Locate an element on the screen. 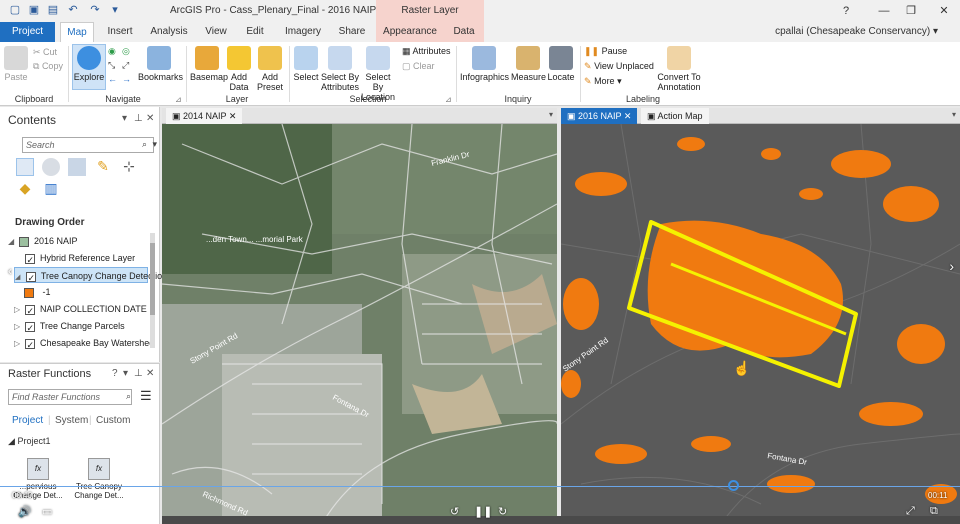 Image resolution: width=960 pixels, height=524 pixels. convert-to-annotation-button: Convert To Annotation is located at coordinates (679, 69).